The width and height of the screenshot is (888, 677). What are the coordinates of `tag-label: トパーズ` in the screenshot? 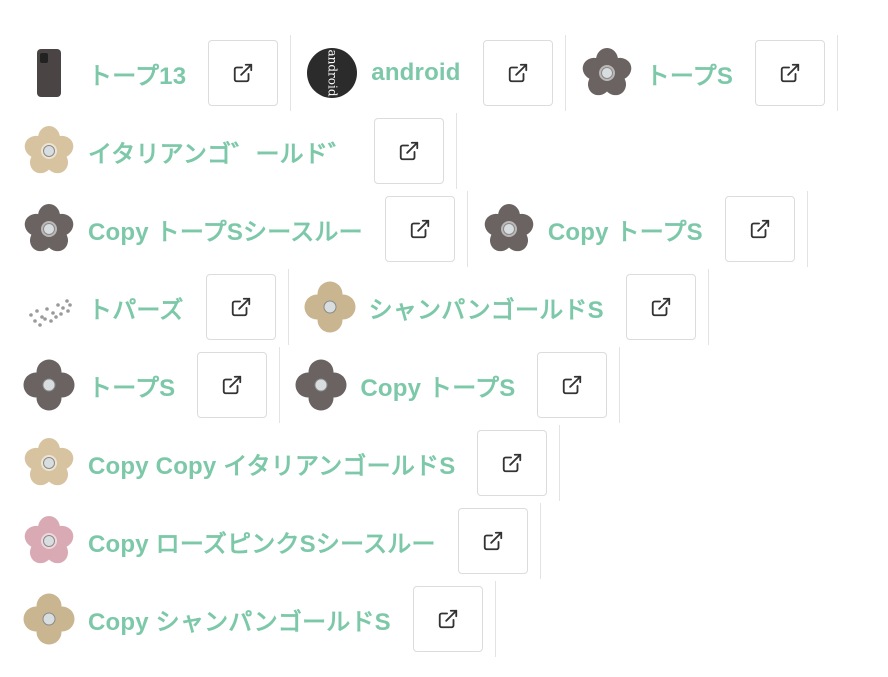 It's located at (136, 307).